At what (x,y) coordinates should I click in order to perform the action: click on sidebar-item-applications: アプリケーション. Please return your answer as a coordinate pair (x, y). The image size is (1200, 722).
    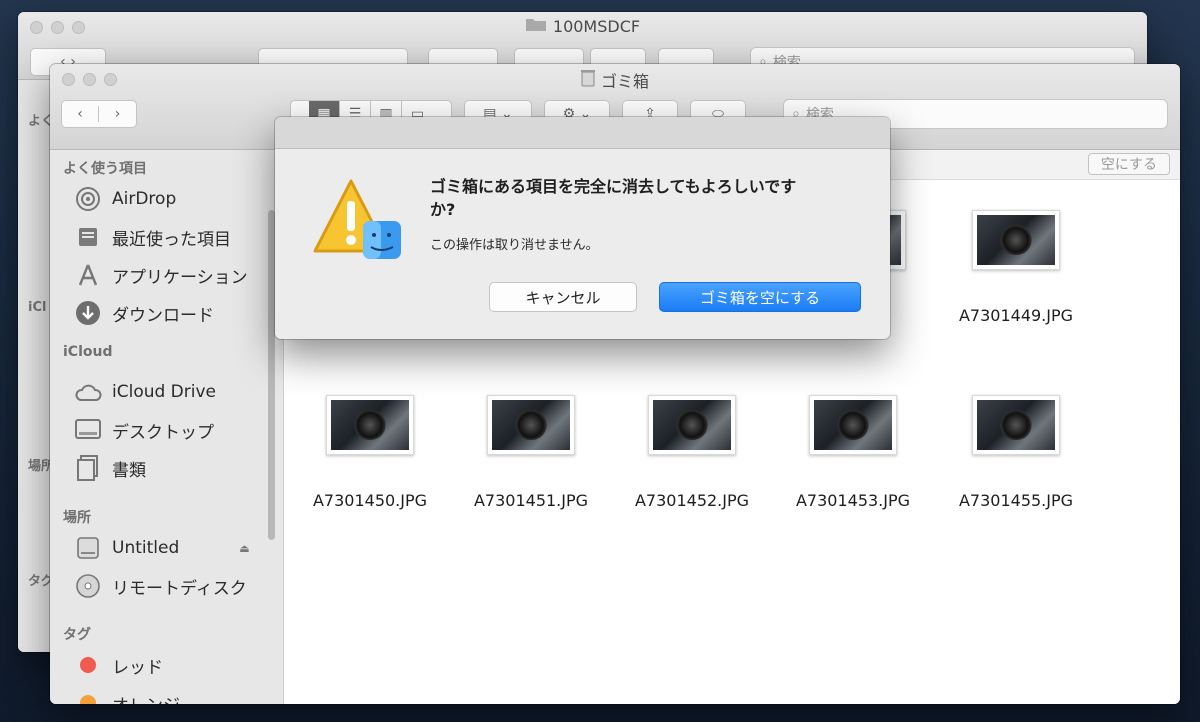
    Looking at the image, I should click on (161, 275).